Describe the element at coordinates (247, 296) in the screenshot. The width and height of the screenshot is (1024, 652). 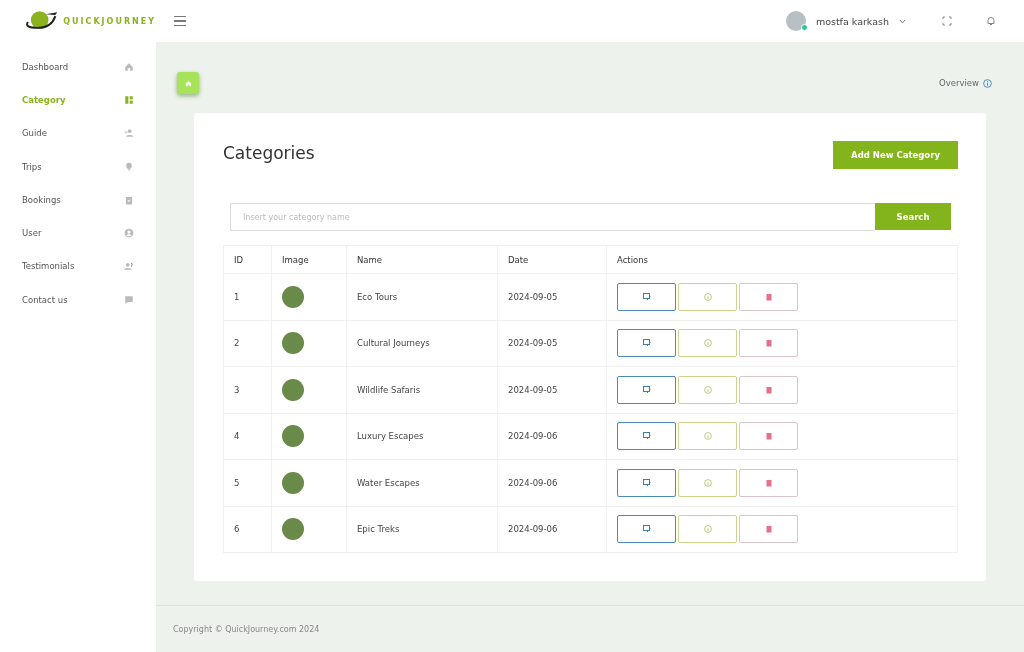
I see `table-cell: 1` at that location.